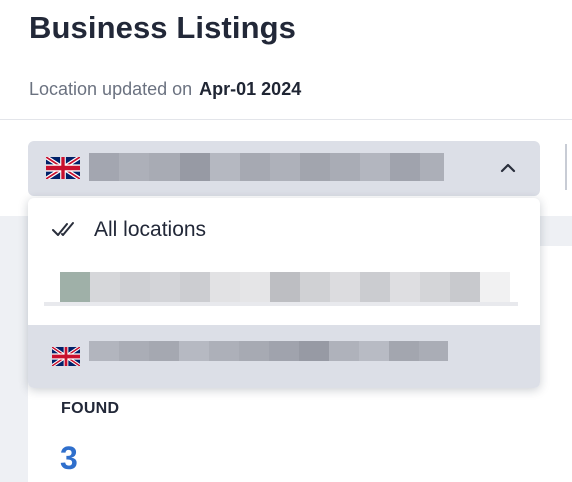  I want to click on double-check-icon, so click(65, 229).